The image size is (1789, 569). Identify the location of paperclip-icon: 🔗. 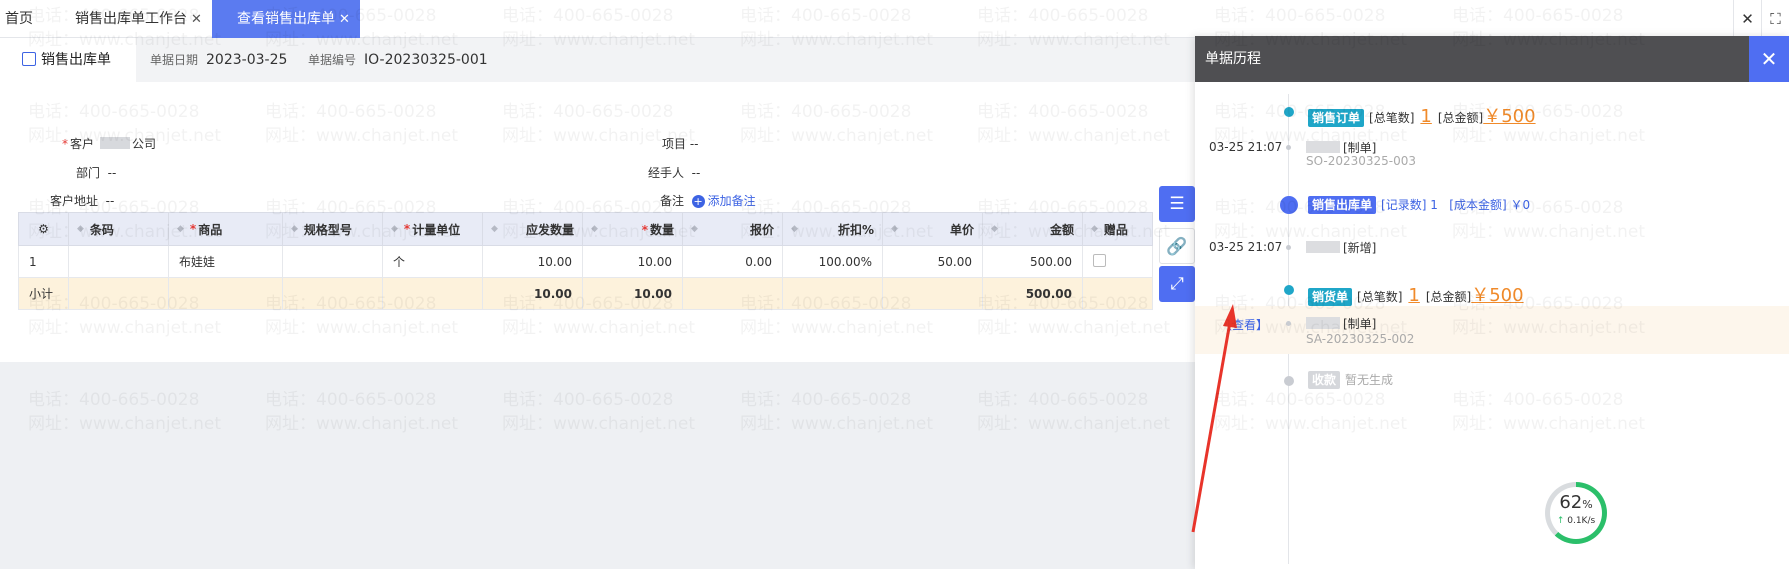
(1177, 247).